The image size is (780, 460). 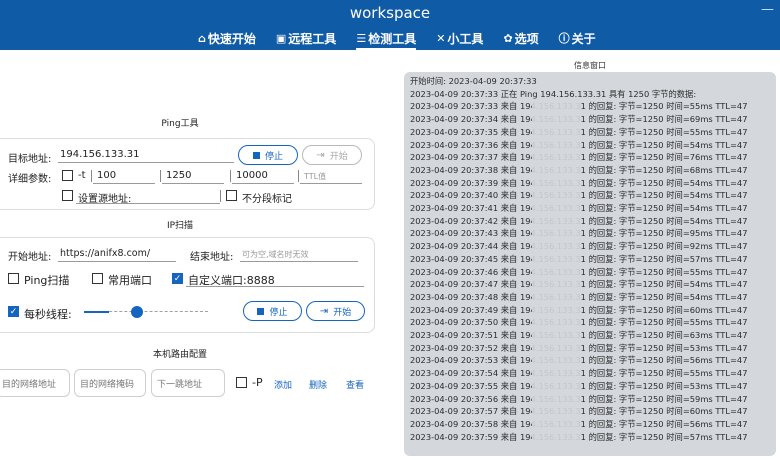 I want to click on scan-stop-label: 停止, so click(x=278, y=312).